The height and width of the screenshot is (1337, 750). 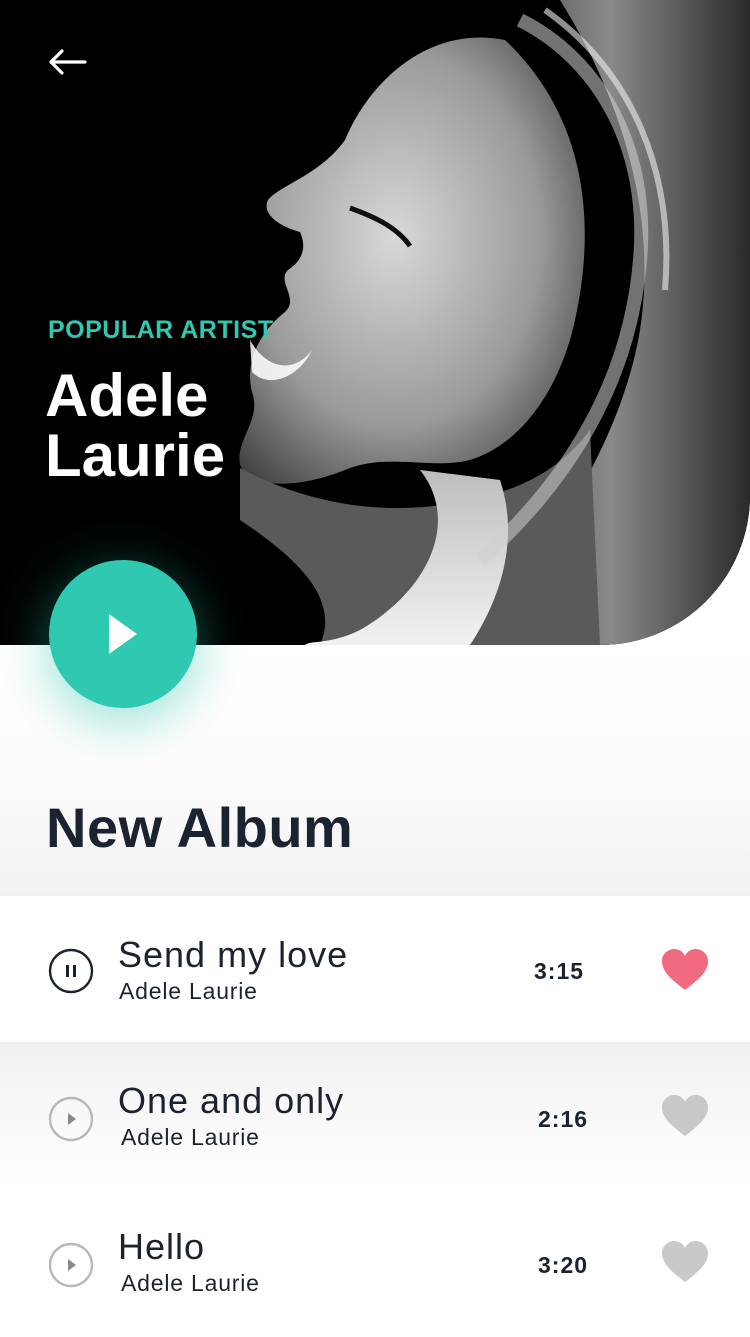 I want to click on track-title: Send my love, so click(x=233, y=954).